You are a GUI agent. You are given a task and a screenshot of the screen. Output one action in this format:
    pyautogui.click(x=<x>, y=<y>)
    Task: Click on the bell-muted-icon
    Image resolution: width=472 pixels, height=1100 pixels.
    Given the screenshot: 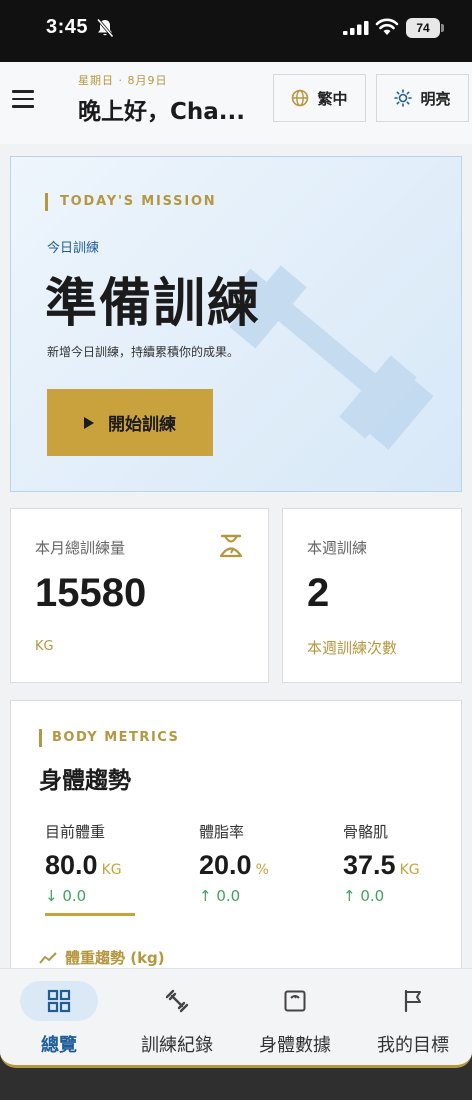 What is the action you would take?
    pyautogui.click(x=105, y=28)
    